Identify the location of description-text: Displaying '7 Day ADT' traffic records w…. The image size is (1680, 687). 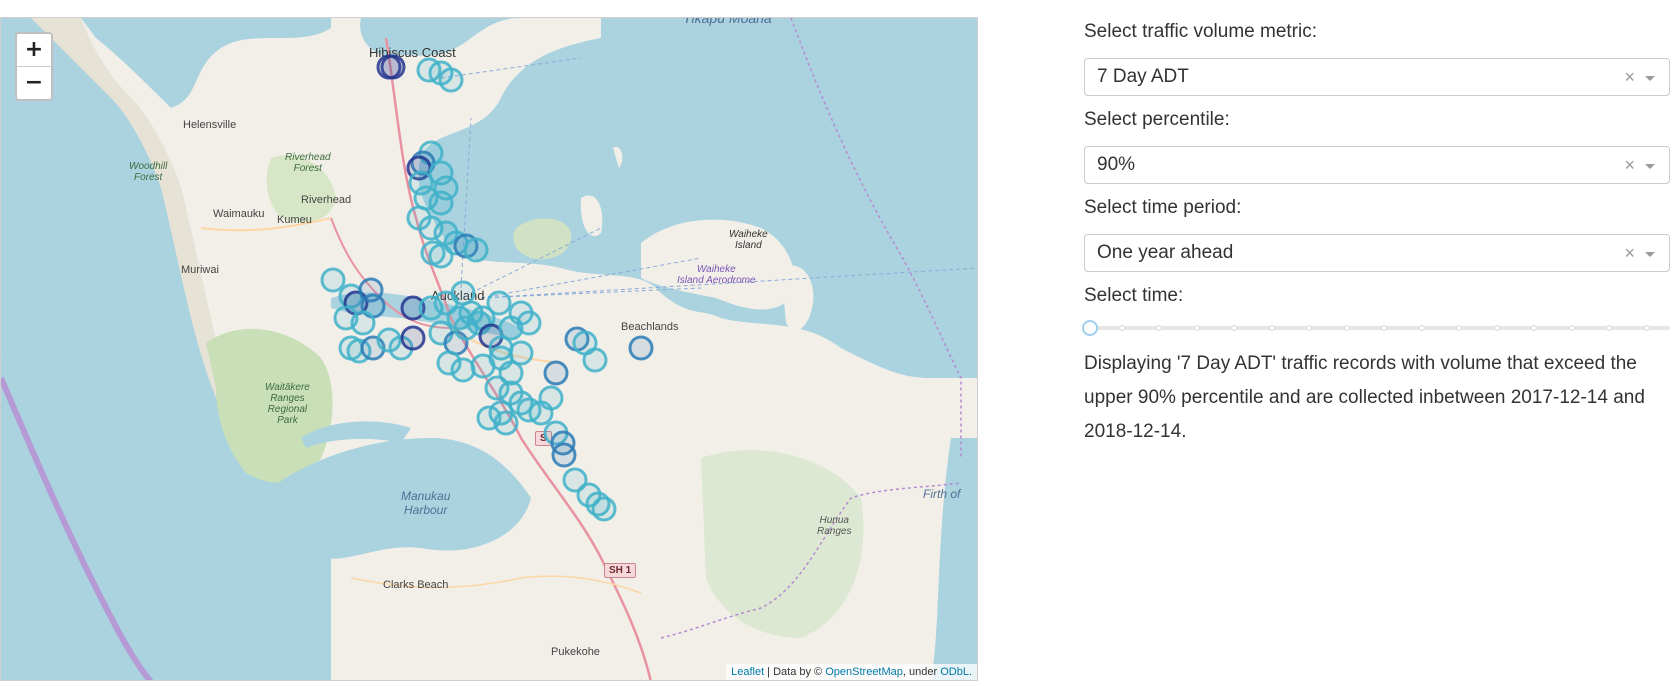
(1364, 397).